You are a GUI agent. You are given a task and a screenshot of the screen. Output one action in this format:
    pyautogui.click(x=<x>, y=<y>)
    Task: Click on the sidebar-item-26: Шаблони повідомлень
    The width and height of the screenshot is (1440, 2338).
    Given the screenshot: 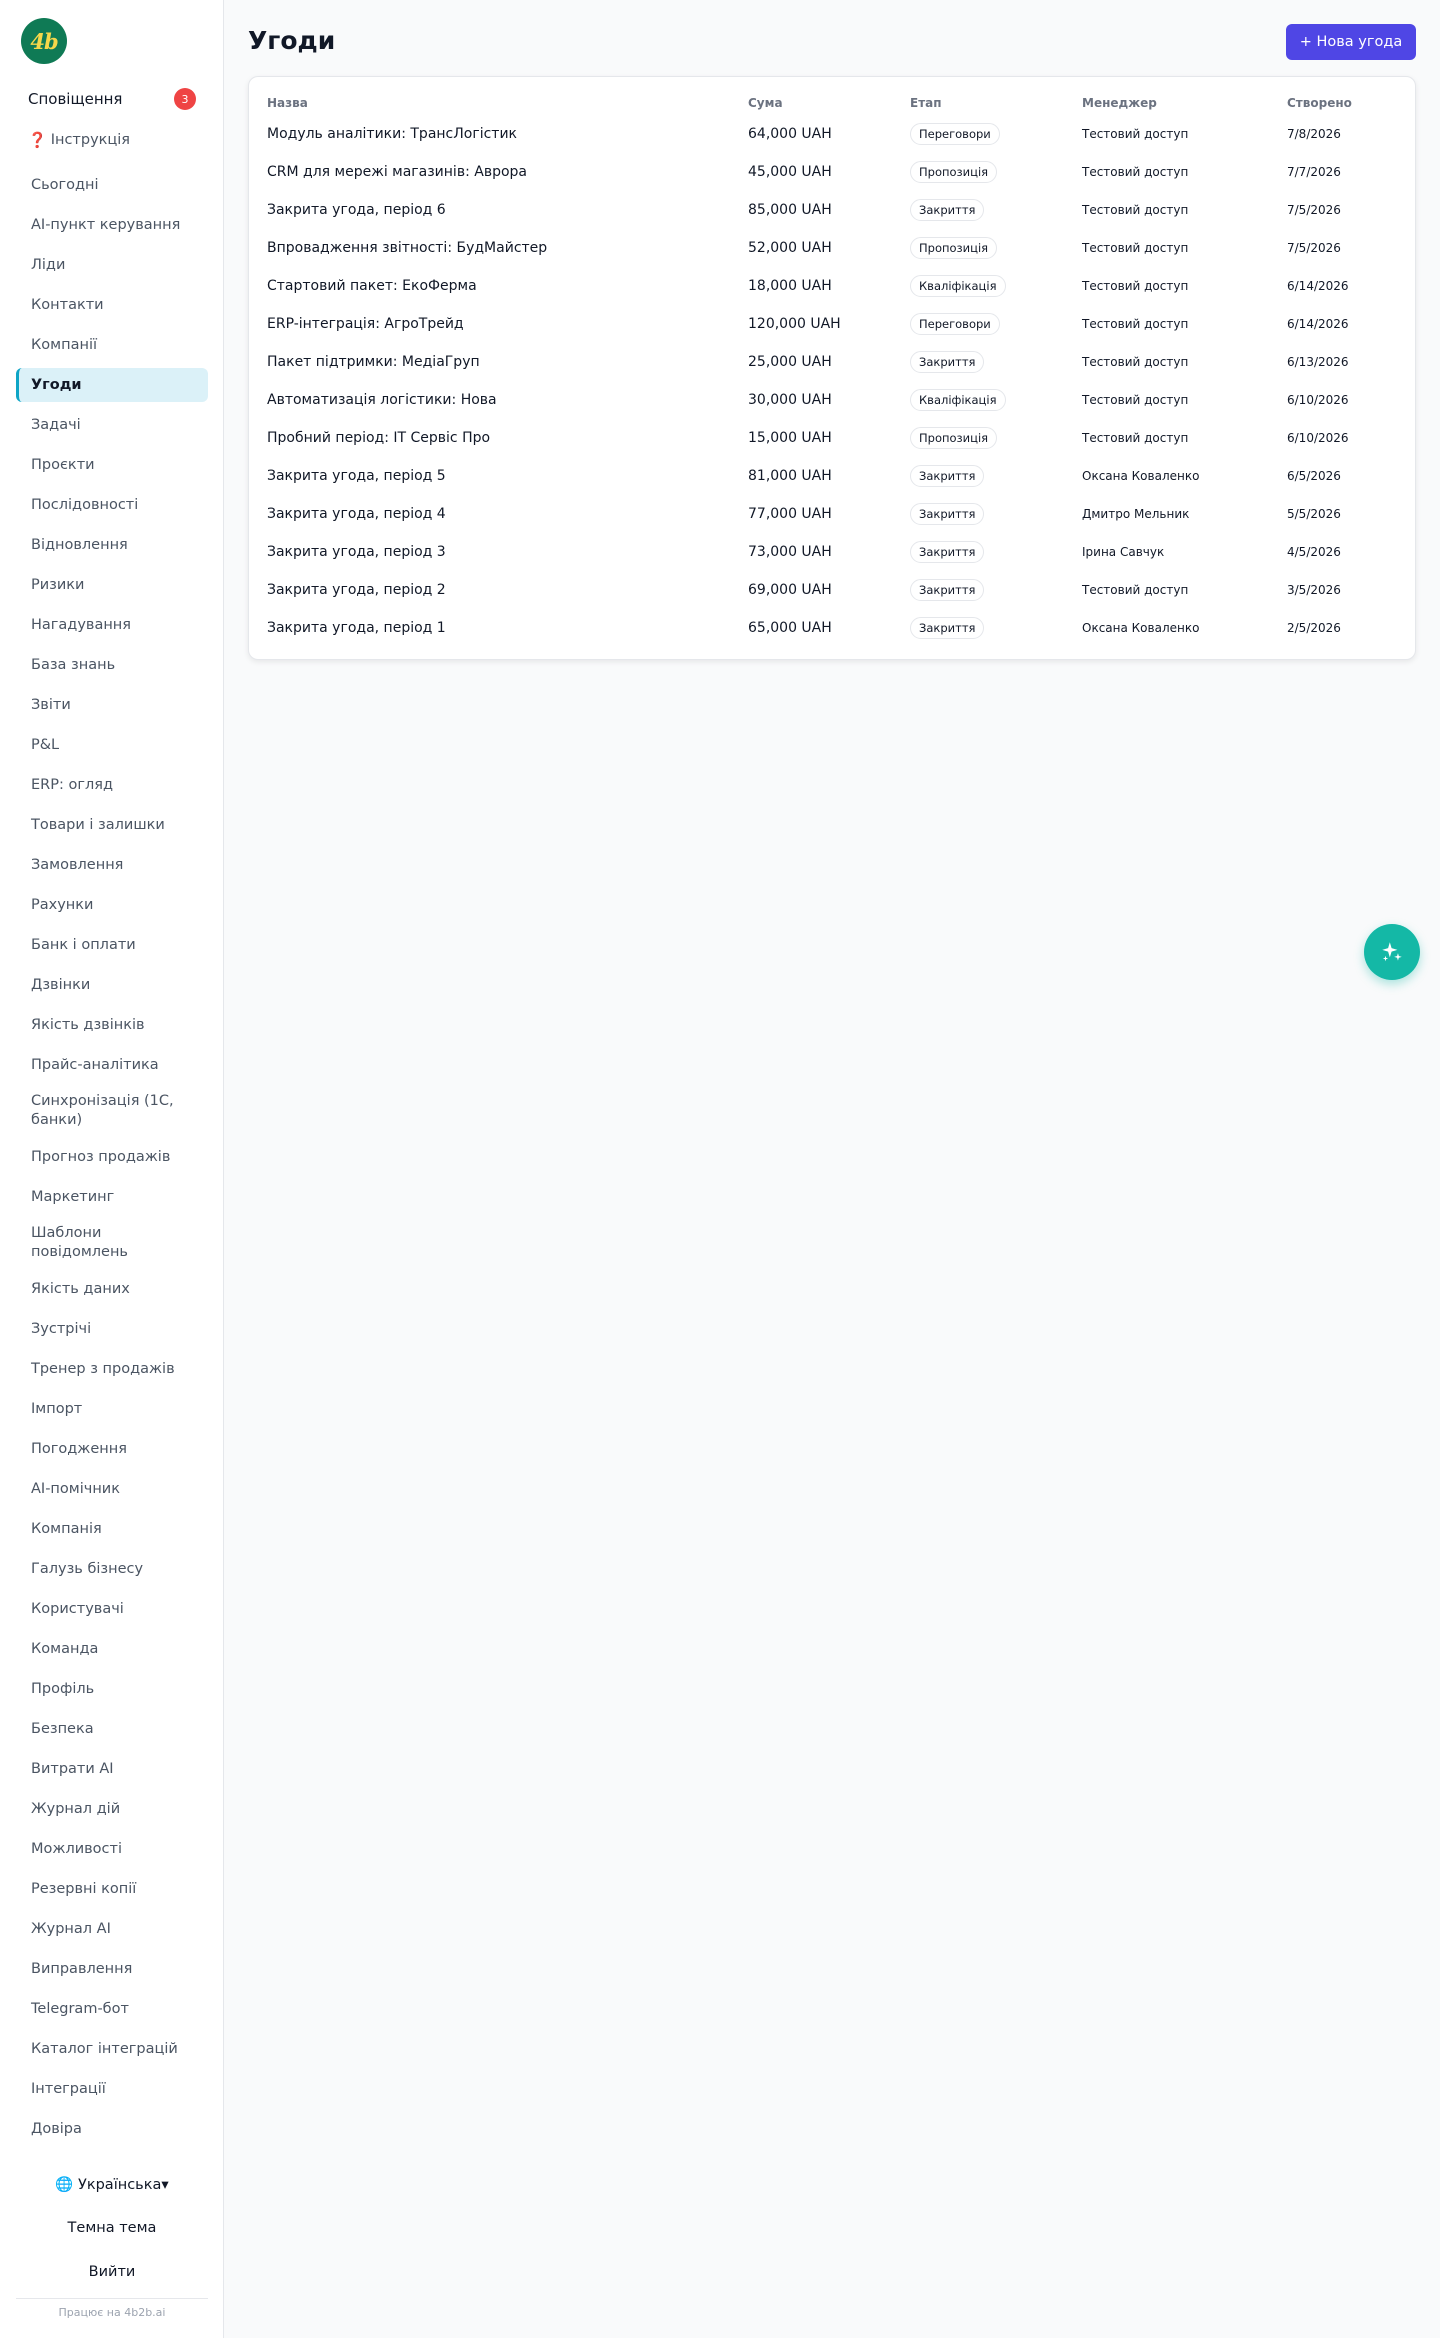 What is the action you would take?
    pyautogui.click(x=112, y=1243)
    